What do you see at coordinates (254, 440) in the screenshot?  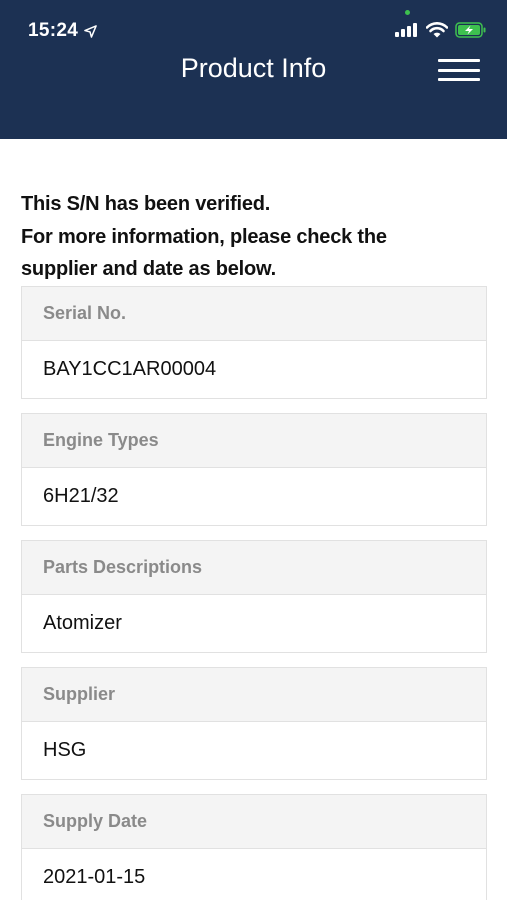 I see `field-label: Engine Types` at bounding box center [254, 440].